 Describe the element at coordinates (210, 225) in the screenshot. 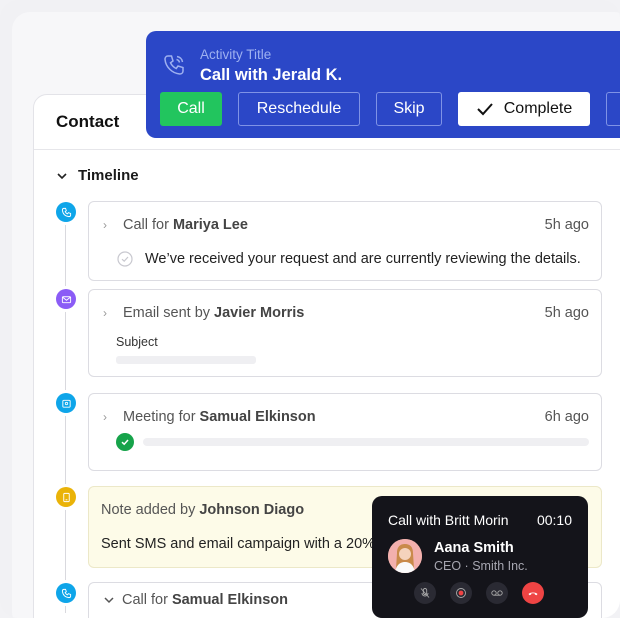

I see `card-person: Mariya Lee` at that location.